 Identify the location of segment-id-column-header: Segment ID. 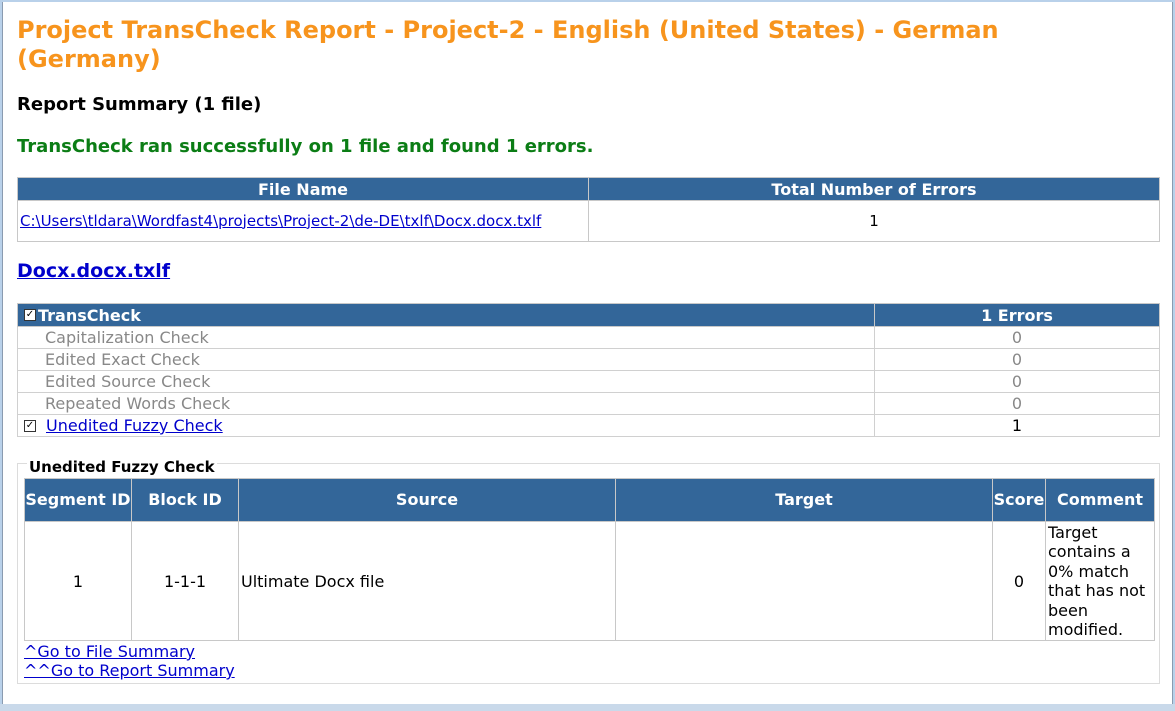
(78, 500).